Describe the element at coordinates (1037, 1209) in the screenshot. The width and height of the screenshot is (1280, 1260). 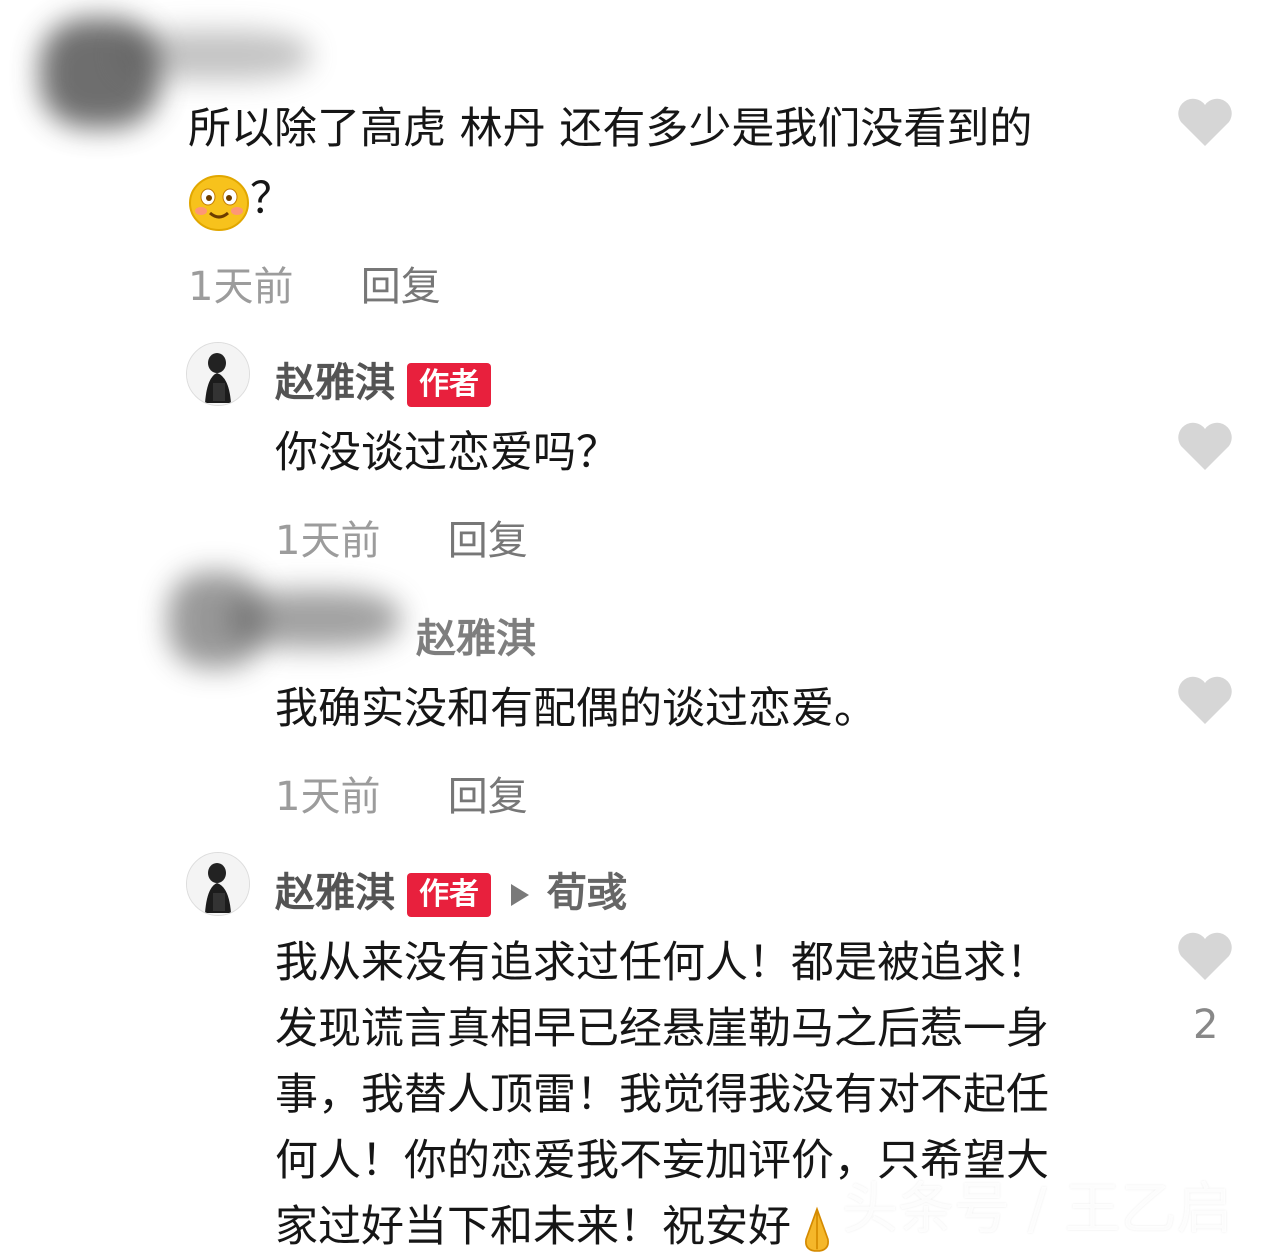
I see `watermark: 头条号 / 王乙启` at that location.